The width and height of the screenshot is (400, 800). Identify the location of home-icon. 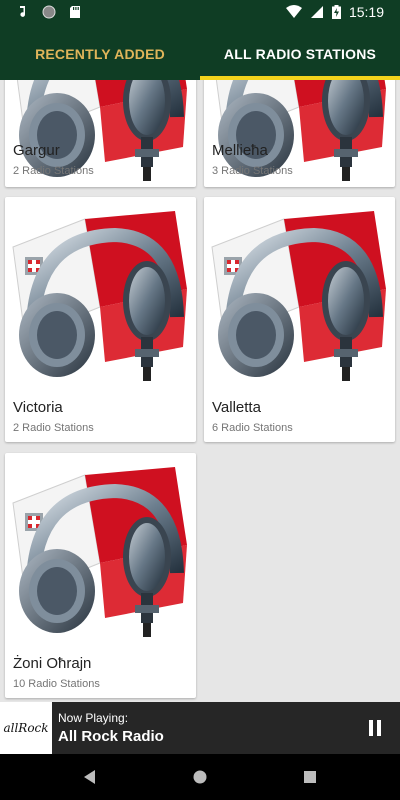
(200, 777).